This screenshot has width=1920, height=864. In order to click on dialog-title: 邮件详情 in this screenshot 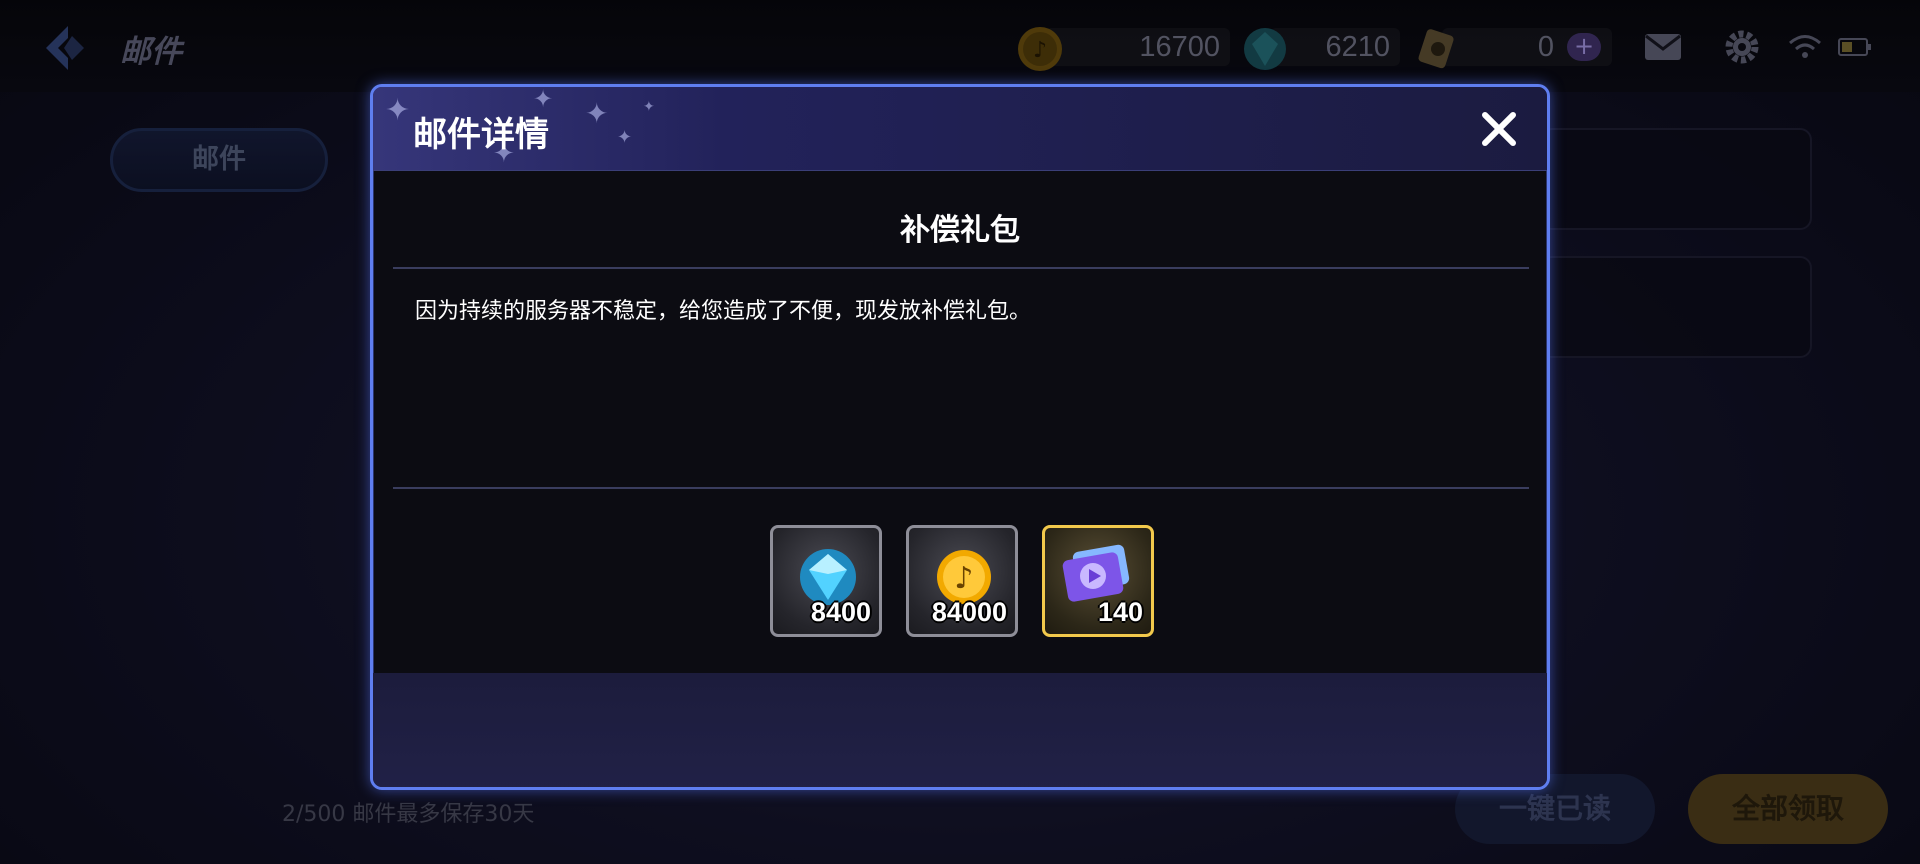, I will do `click(481, 135)`.